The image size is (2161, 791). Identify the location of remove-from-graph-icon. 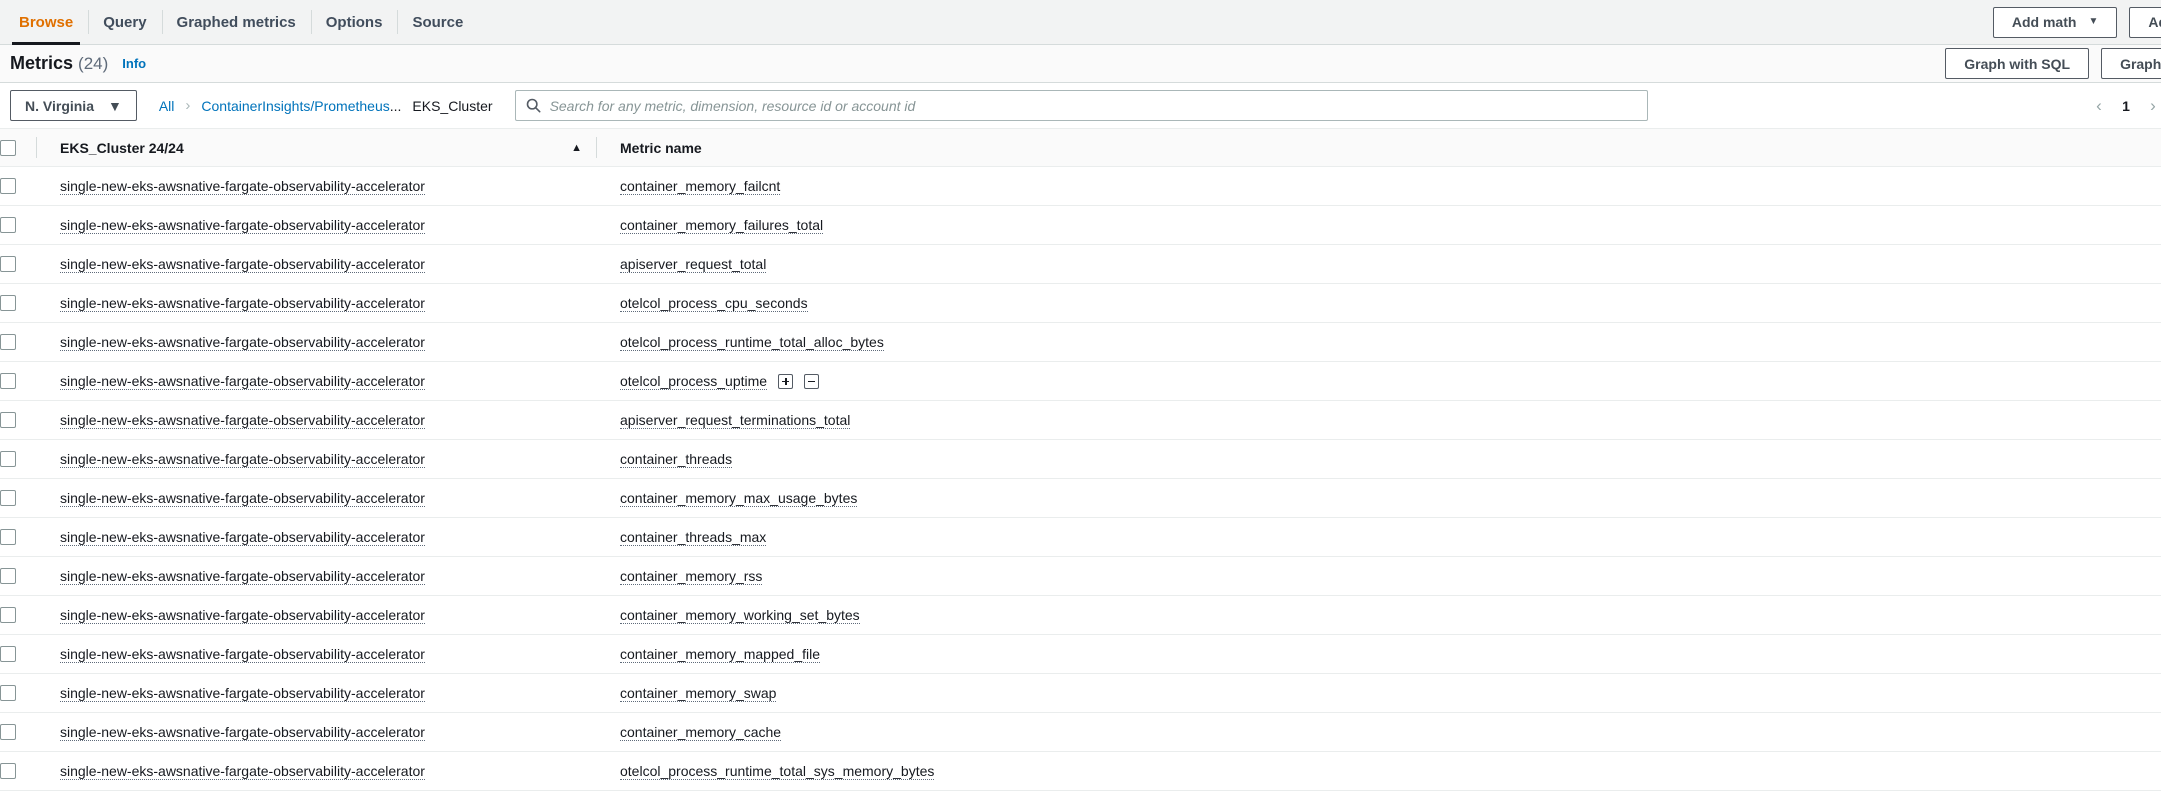
(812, 381).